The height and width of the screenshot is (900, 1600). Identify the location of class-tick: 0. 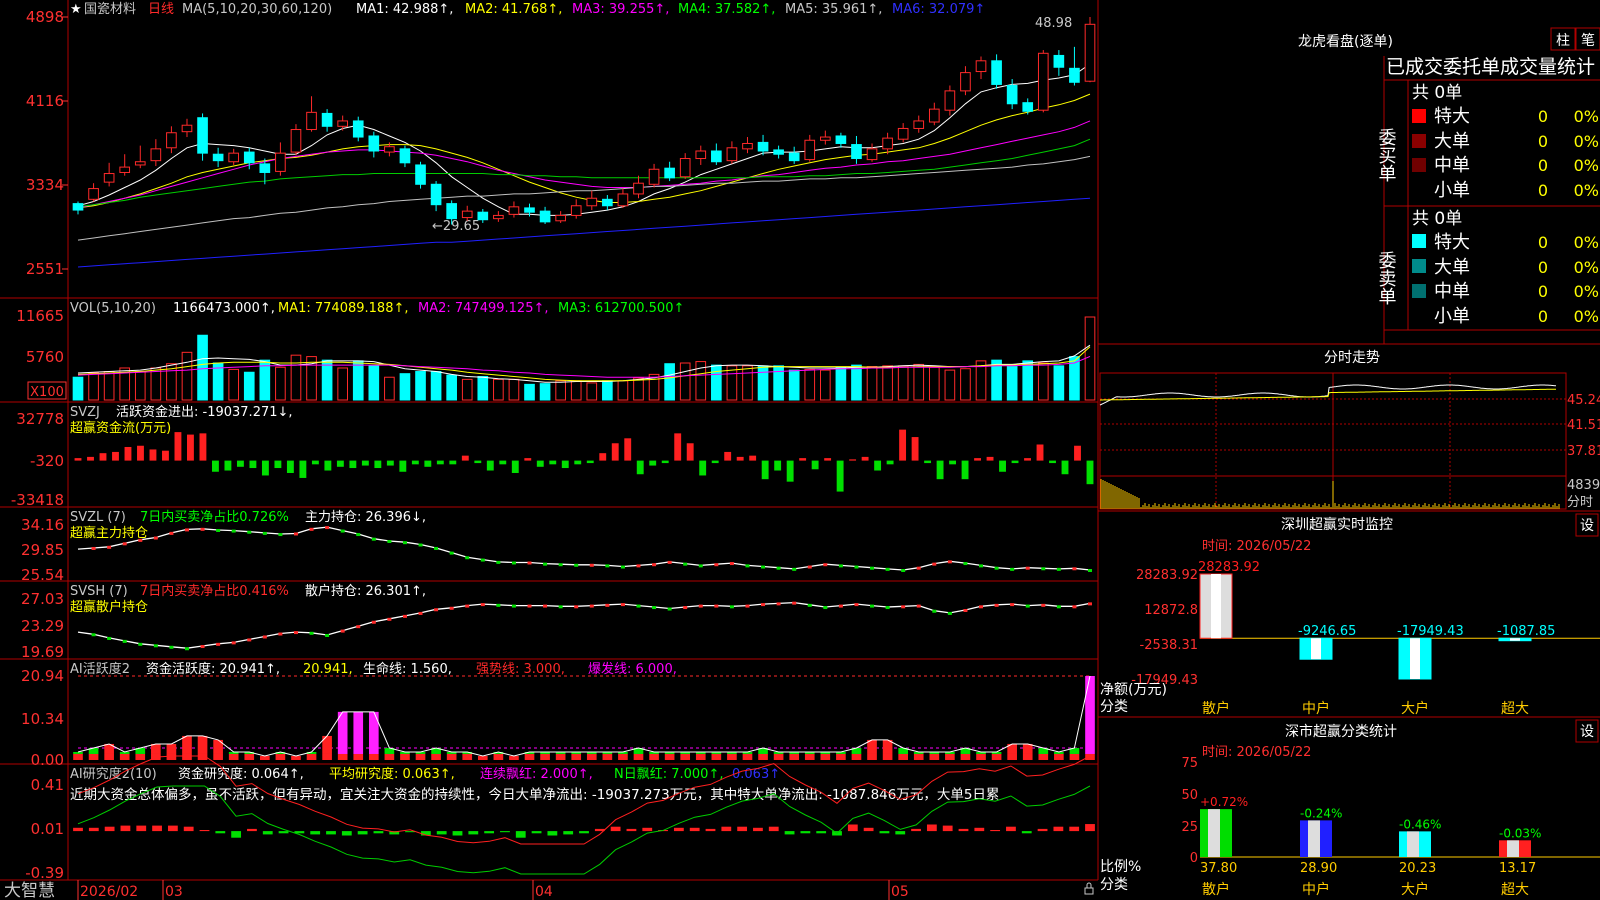
(1194, 858).